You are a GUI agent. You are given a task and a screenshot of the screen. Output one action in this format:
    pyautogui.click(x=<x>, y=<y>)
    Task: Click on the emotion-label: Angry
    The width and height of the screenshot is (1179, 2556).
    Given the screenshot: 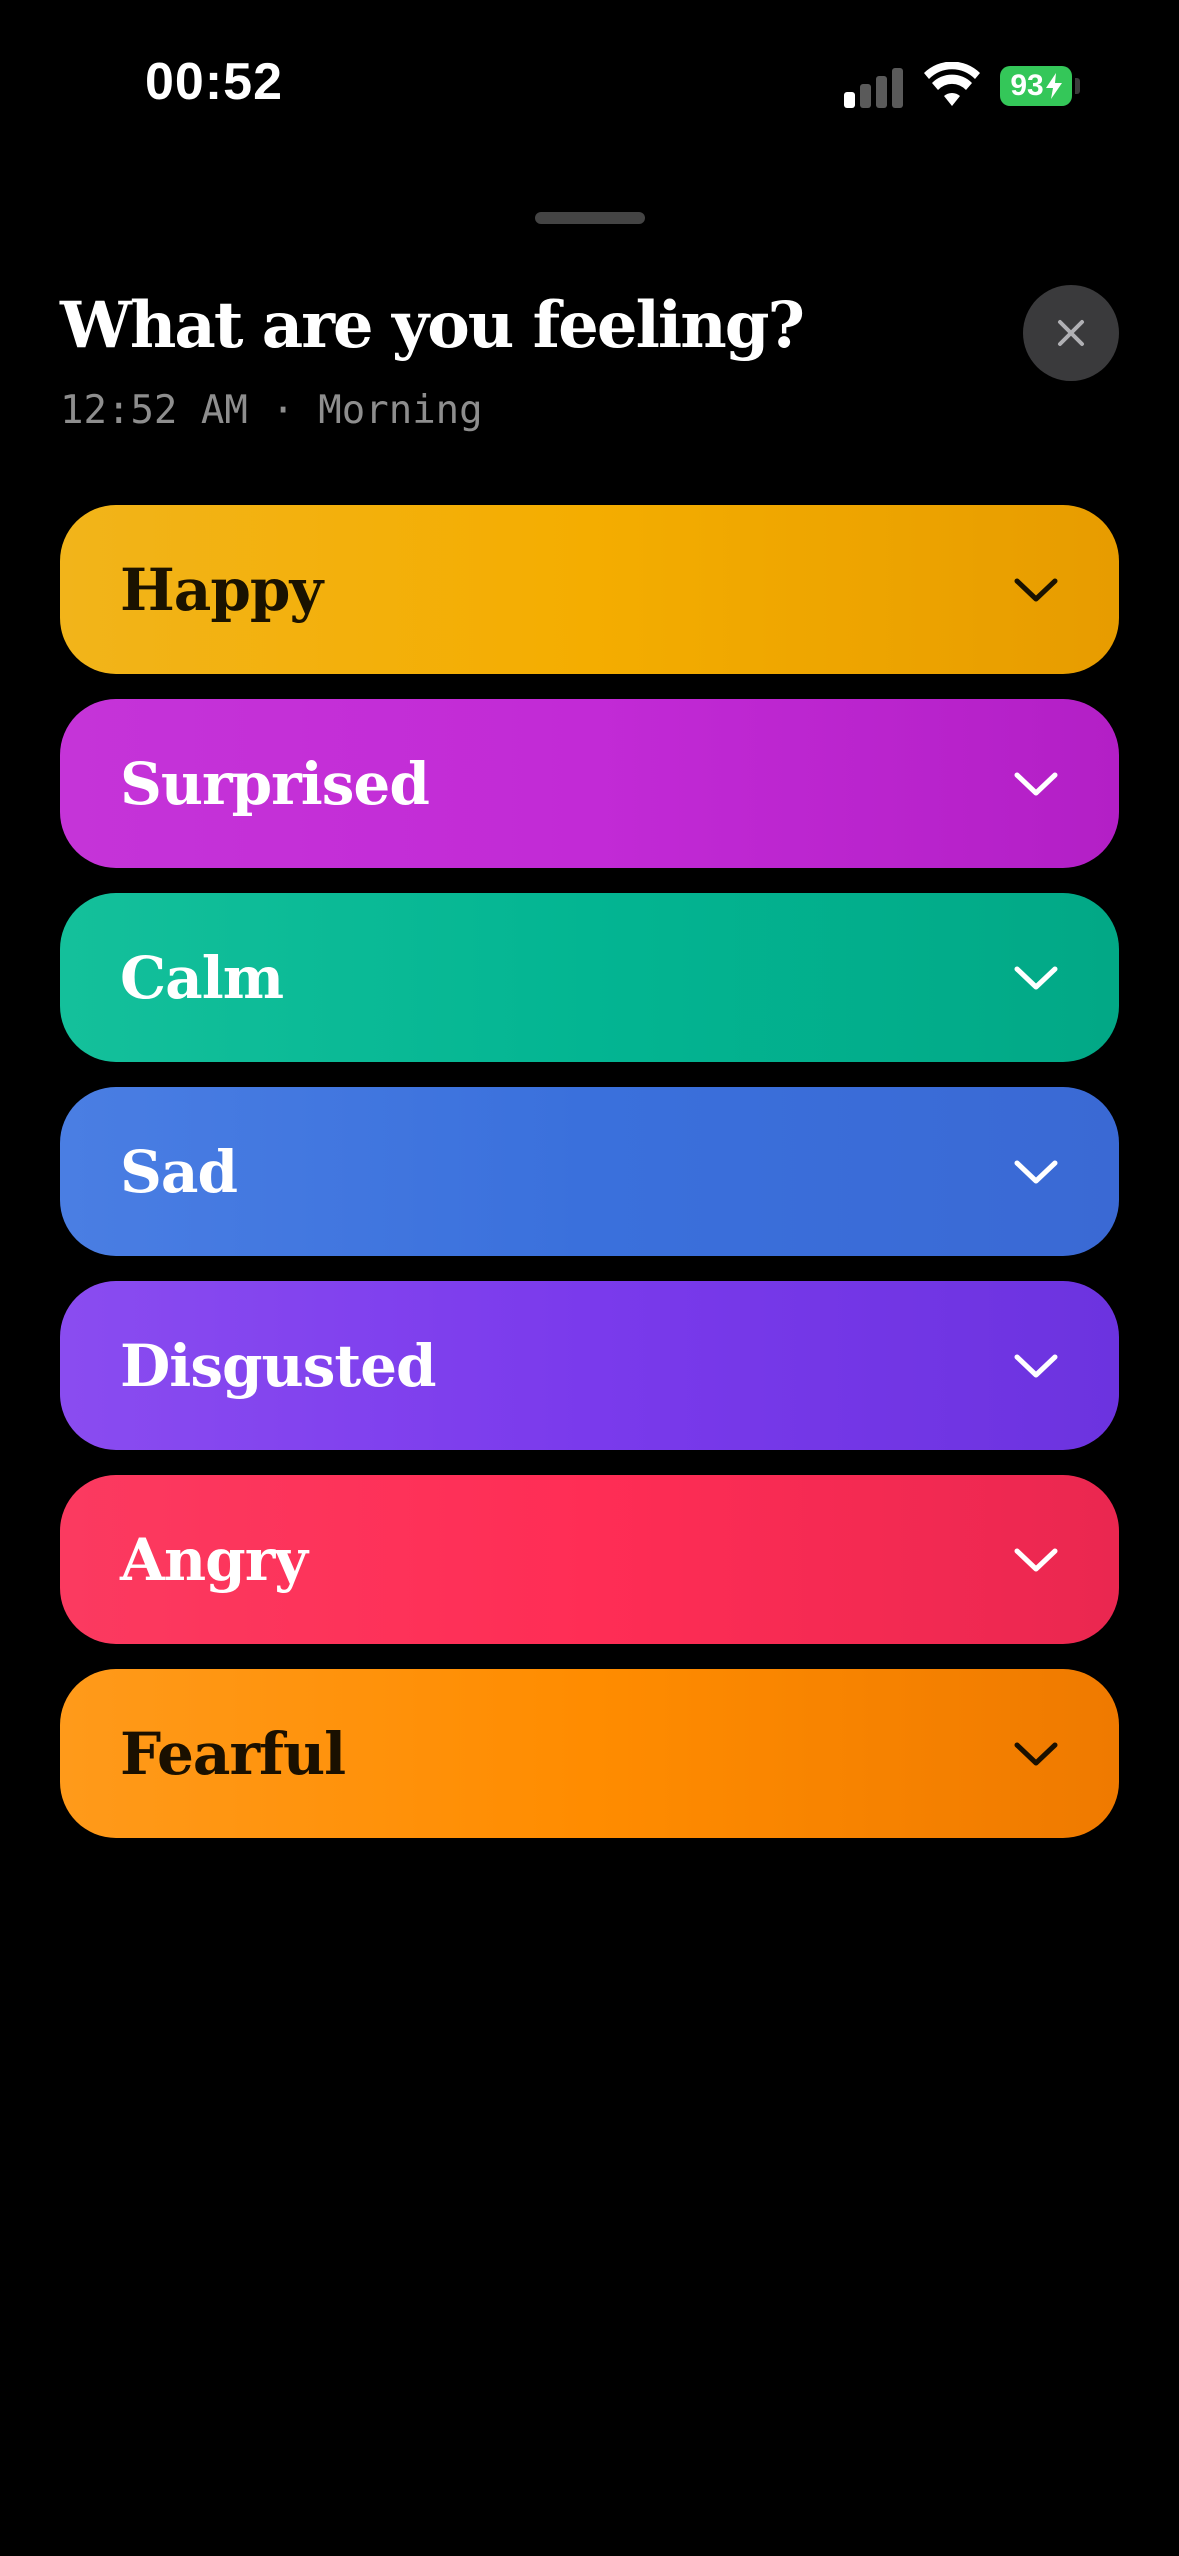 What is the action you would take?
    pyautogui.click(x=214, y=1559)
    